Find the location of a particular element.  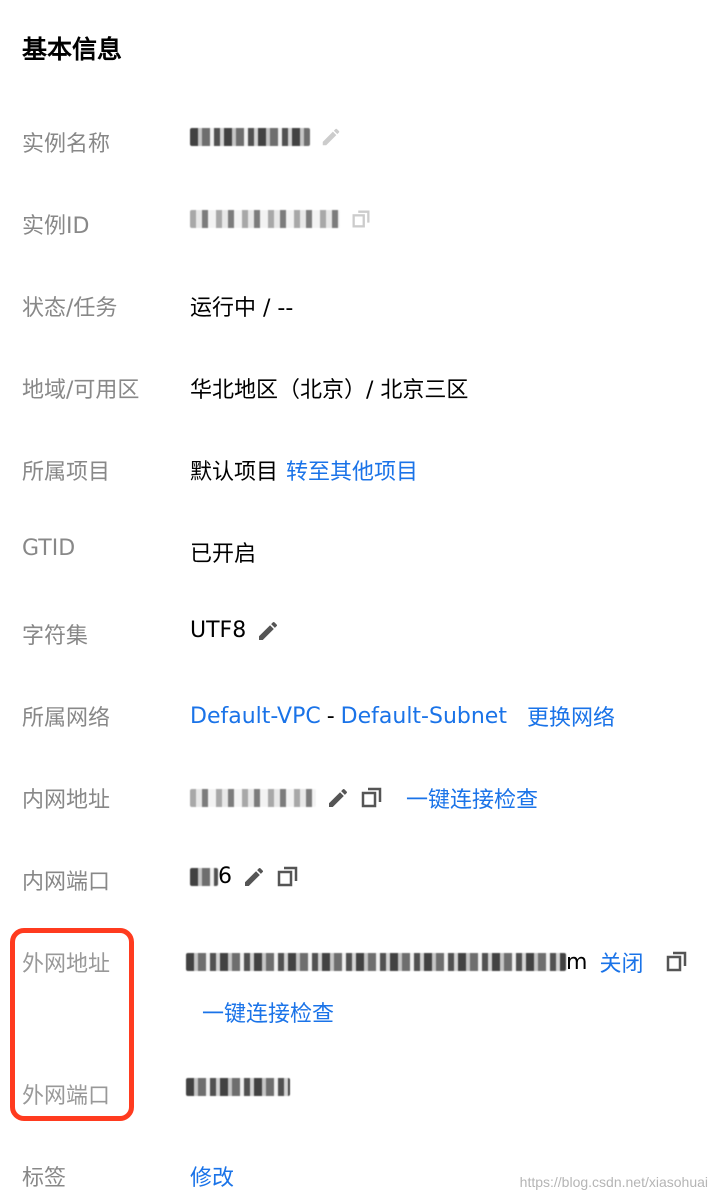

row-region: 地域/可用区 华北地区（北京）/ 北京三区 is located at coordinates (358, 386).